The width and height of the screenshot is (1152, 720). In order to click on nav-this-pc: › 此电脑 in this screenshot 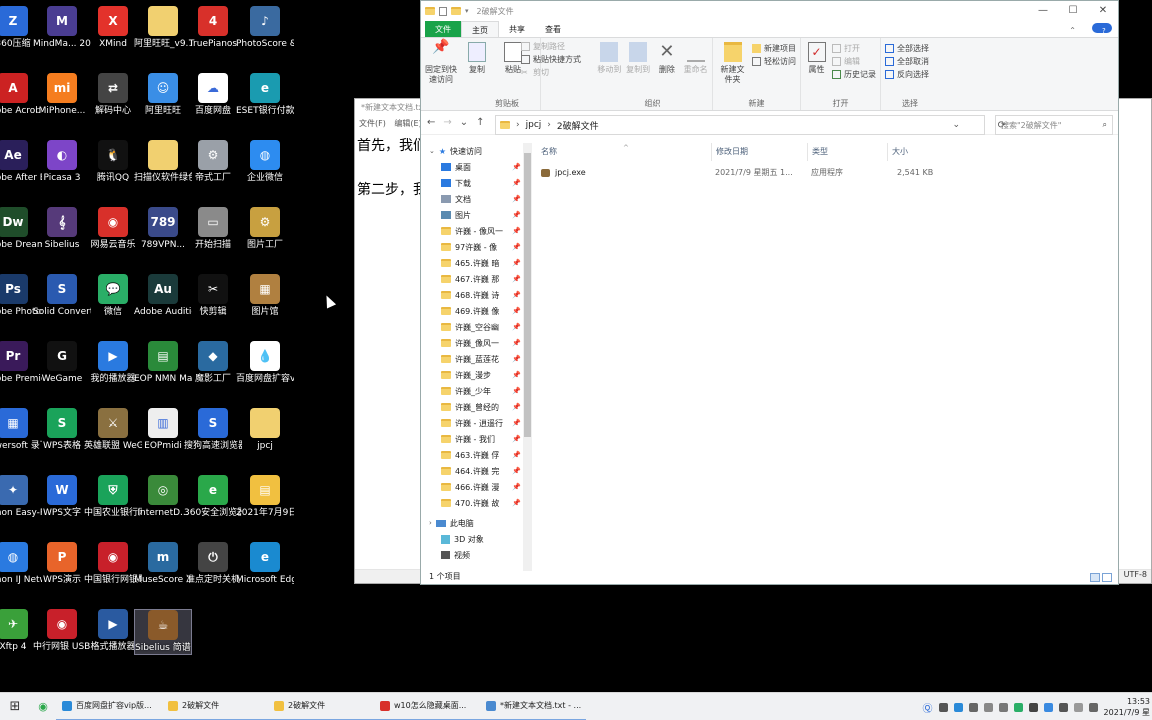, I will do `click(472, 523)`.